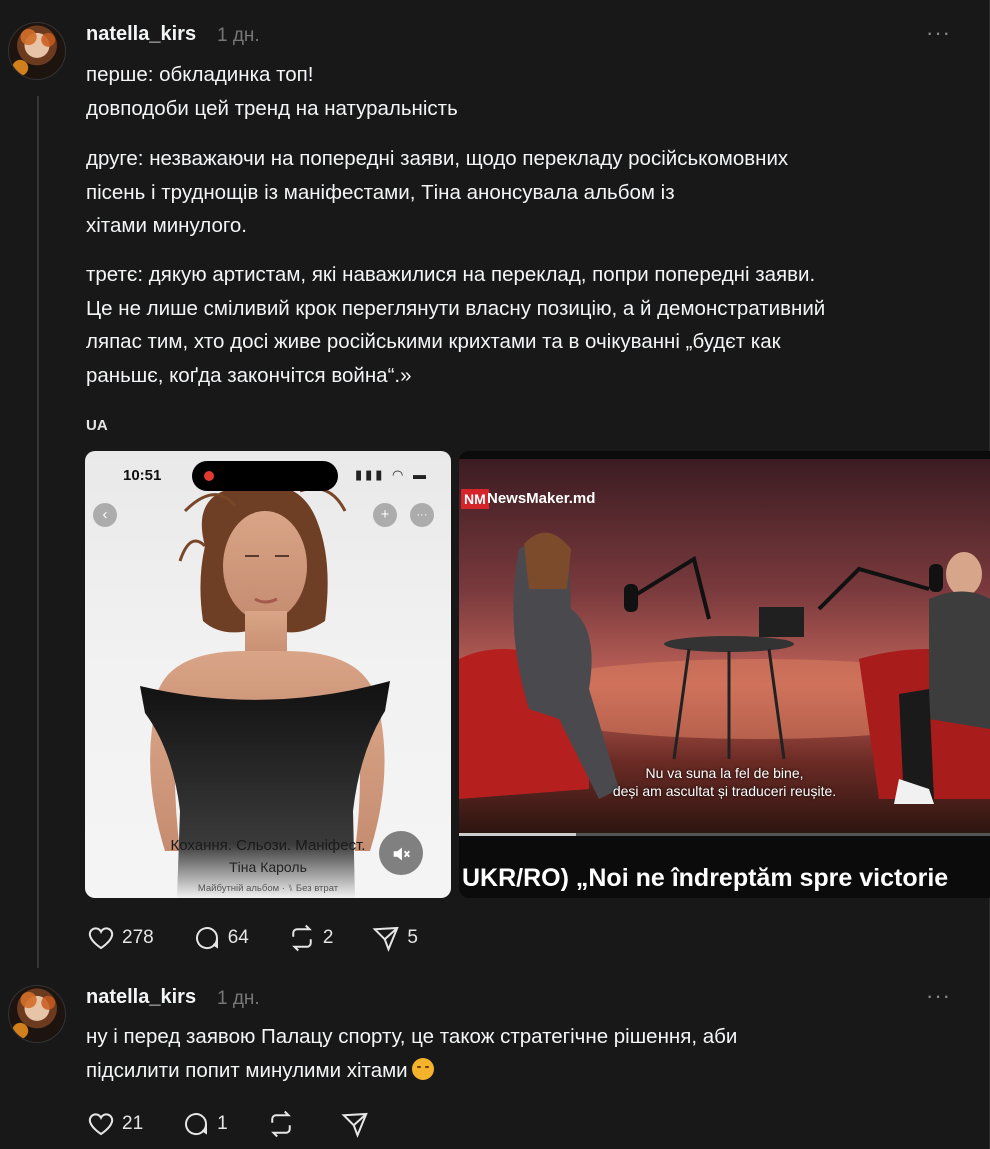 The height and width of the screenshot is (1149, 990). I want to click on share-button: 5, so click(394, 938).